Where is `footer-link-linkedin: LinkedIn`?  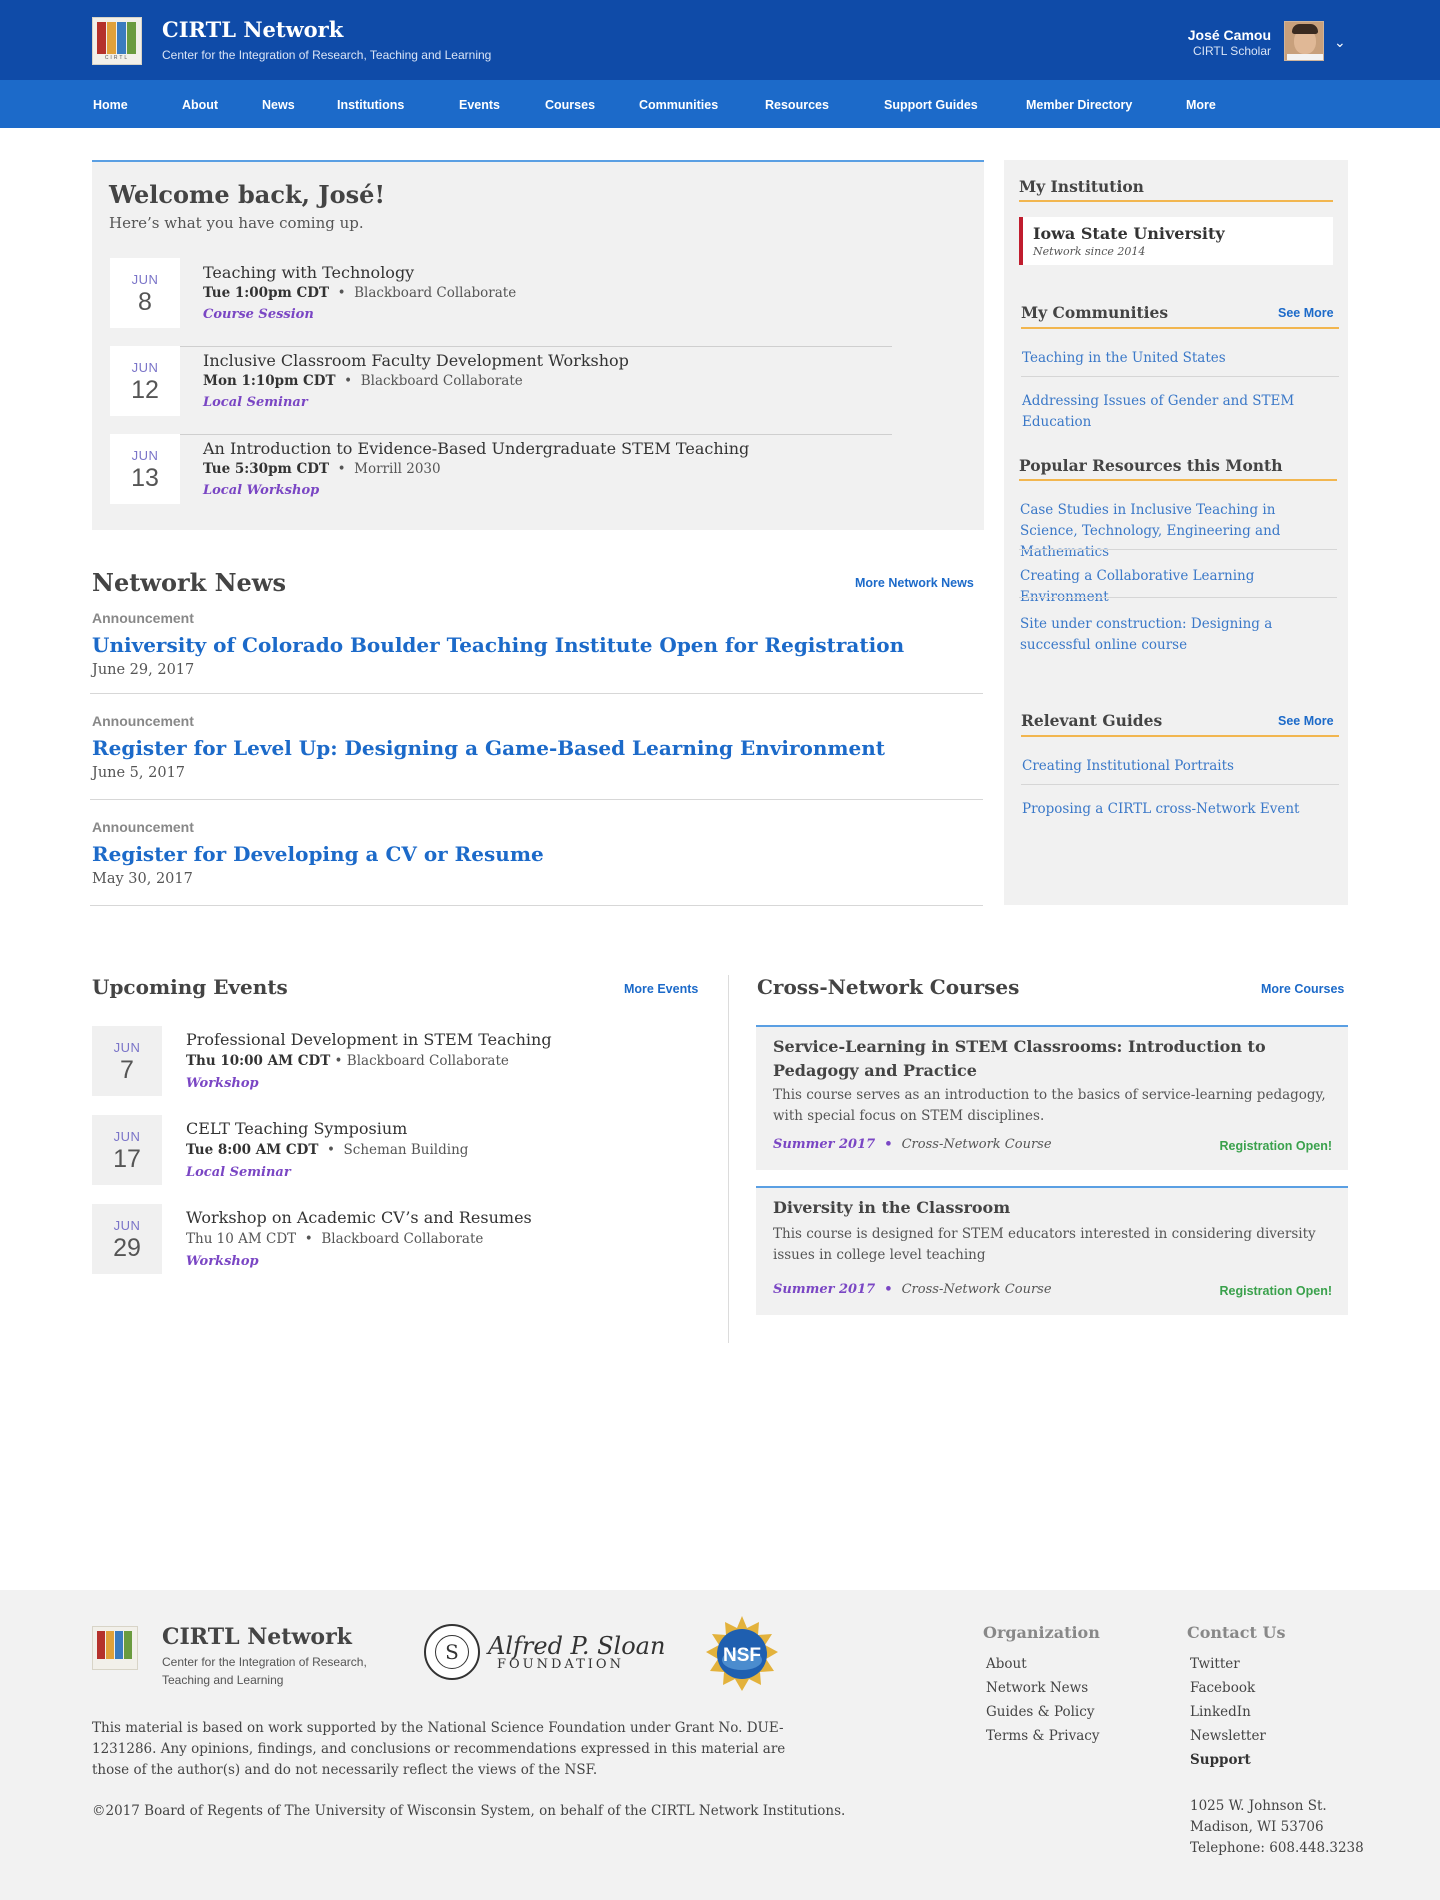
footer-link-linkedin: LinkedIn is located at coordinates (1220, 1712).